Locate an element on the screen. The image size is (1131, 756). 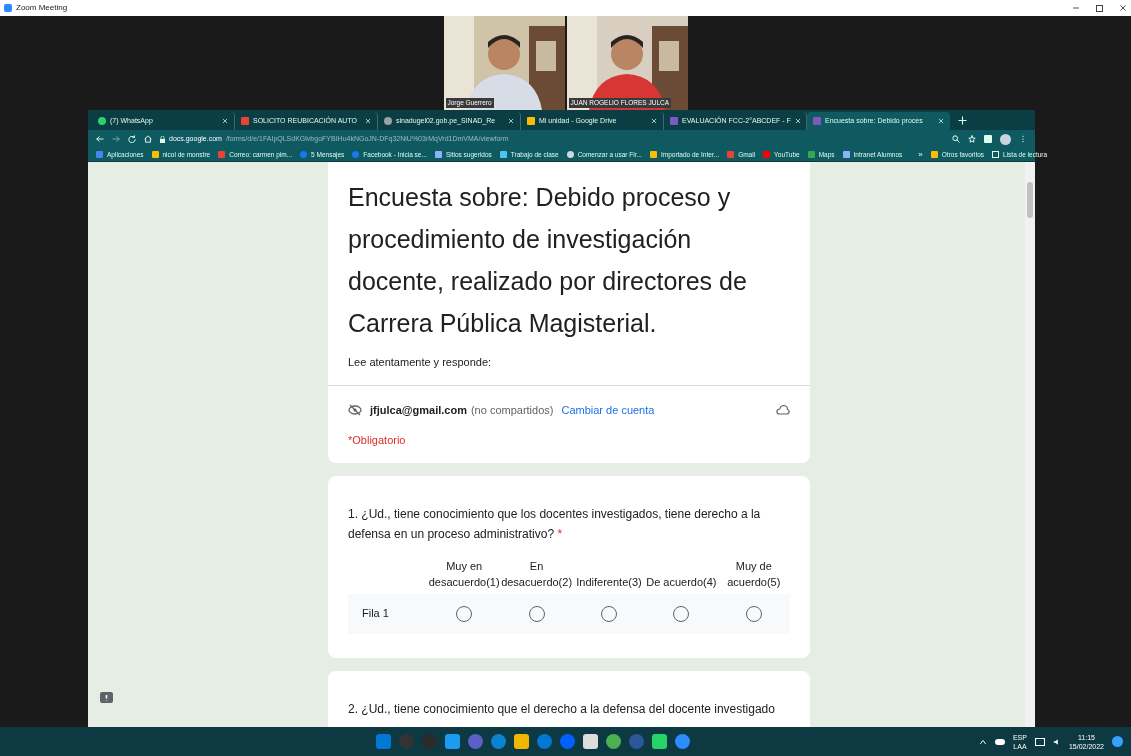
avatar-icon is located at coordinates (1005, 139).